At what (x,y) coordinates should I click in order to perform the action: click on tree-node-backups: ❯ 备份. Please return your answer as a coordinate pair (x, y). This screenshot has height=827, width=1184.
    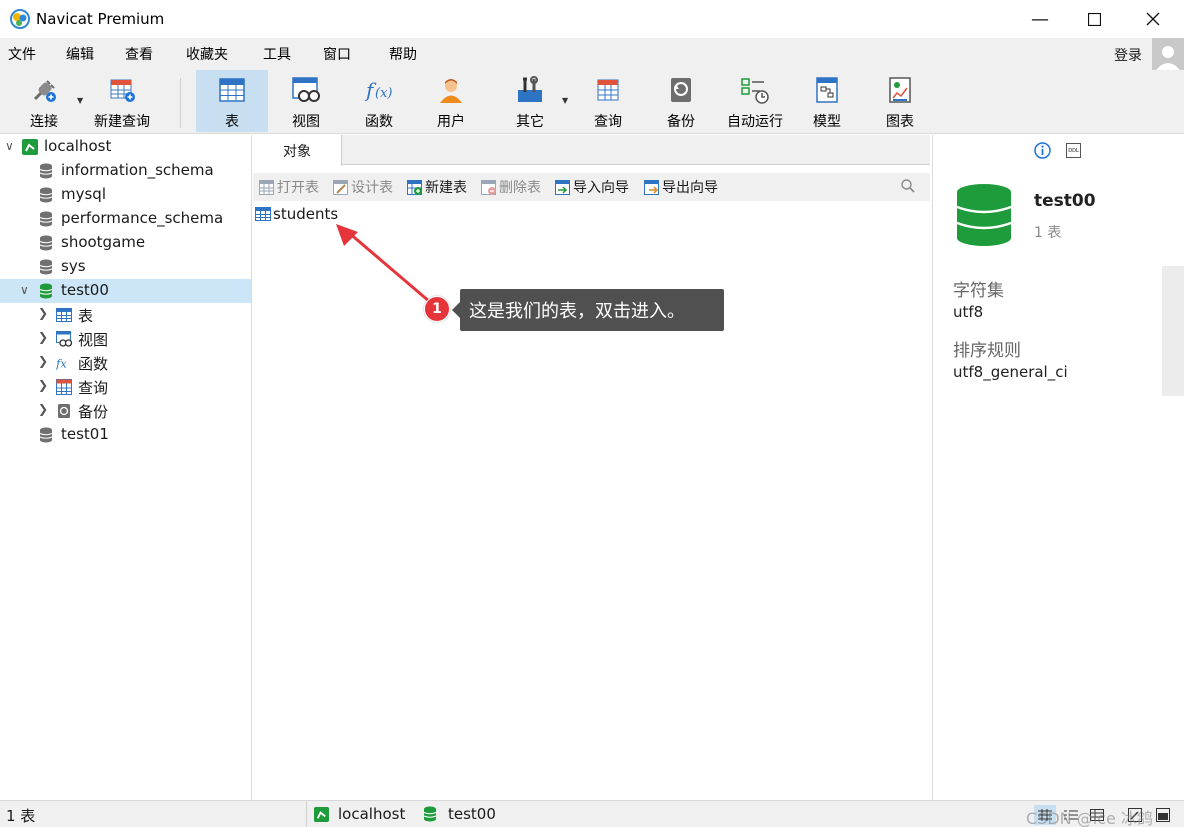
    Looking at the image, I should click on (125, 411).